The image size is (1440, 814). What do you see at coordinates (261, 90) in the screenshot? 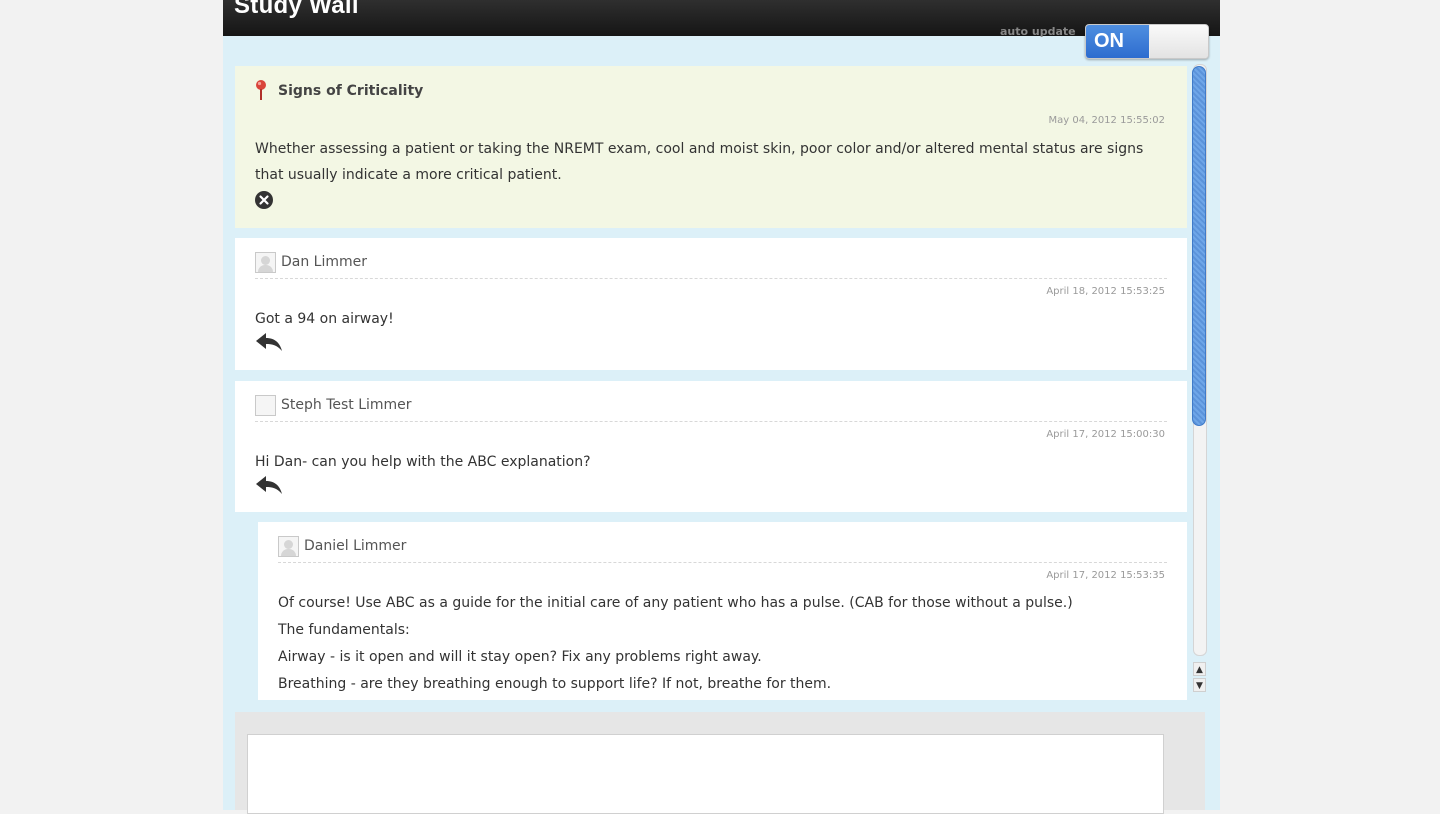
I see `map-pin-icon` at bounding box center [261, 90].